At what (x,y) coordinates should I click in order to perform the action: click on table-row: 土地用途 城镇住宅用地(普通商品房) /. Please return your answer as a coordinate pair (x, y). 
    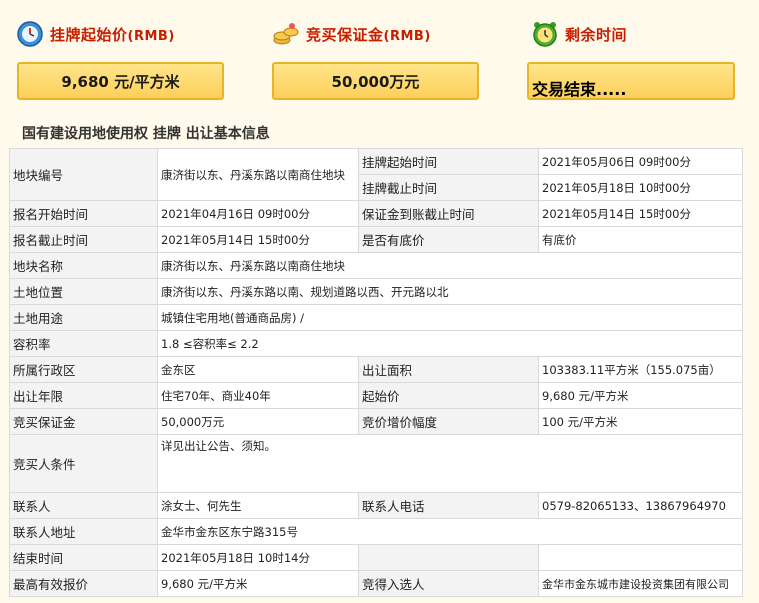
    Looking at the image, I should click on (376, 317).